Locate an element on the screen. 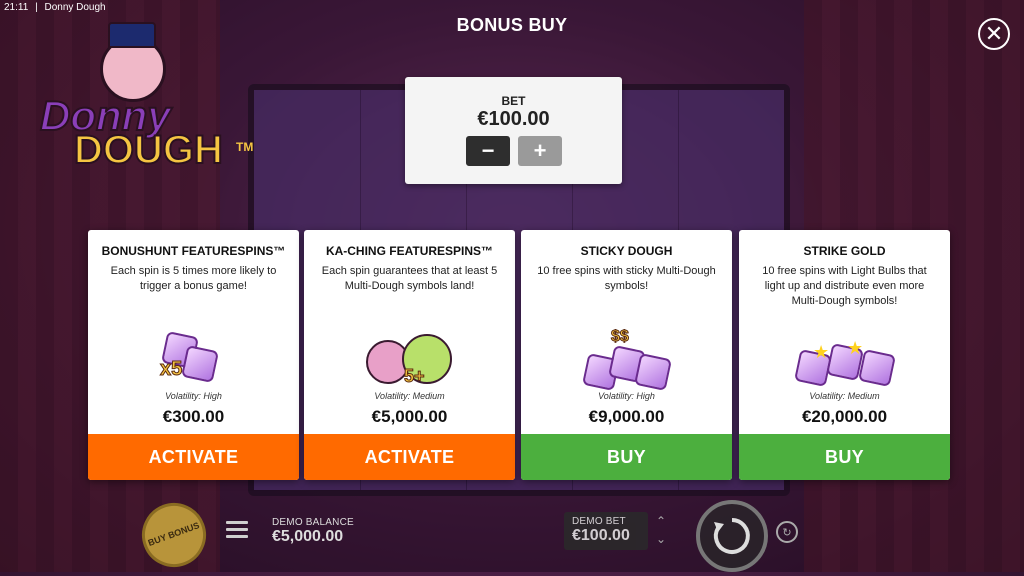 Image resolution: width=1024 pixels, height=576 pixels. card-title: KA-CHING FEATURESPINS™ is located at coordinates (409, 251).